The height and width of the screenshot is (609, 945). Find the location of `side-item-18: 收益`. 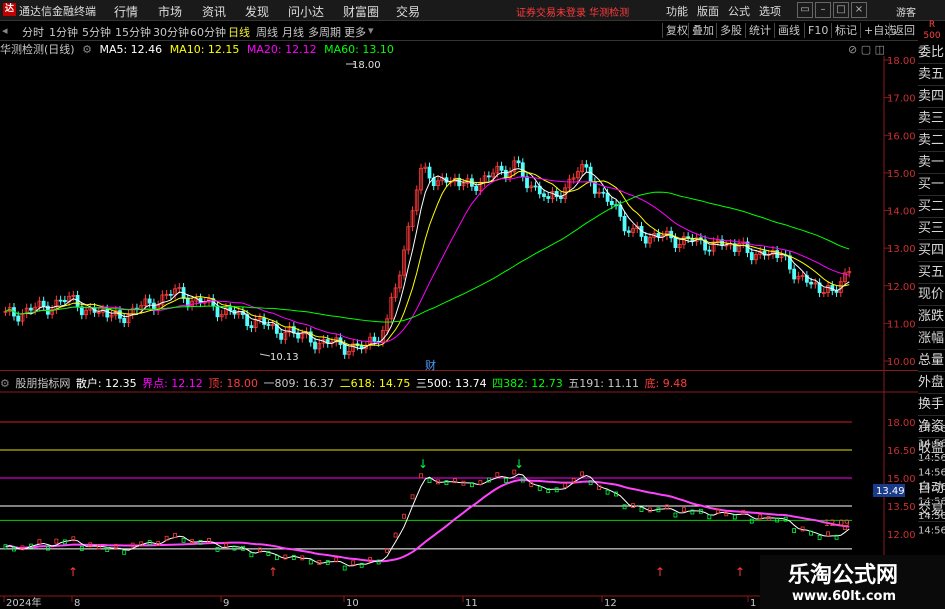

side-item-18: 收益 is located at coordinates (931, 449).